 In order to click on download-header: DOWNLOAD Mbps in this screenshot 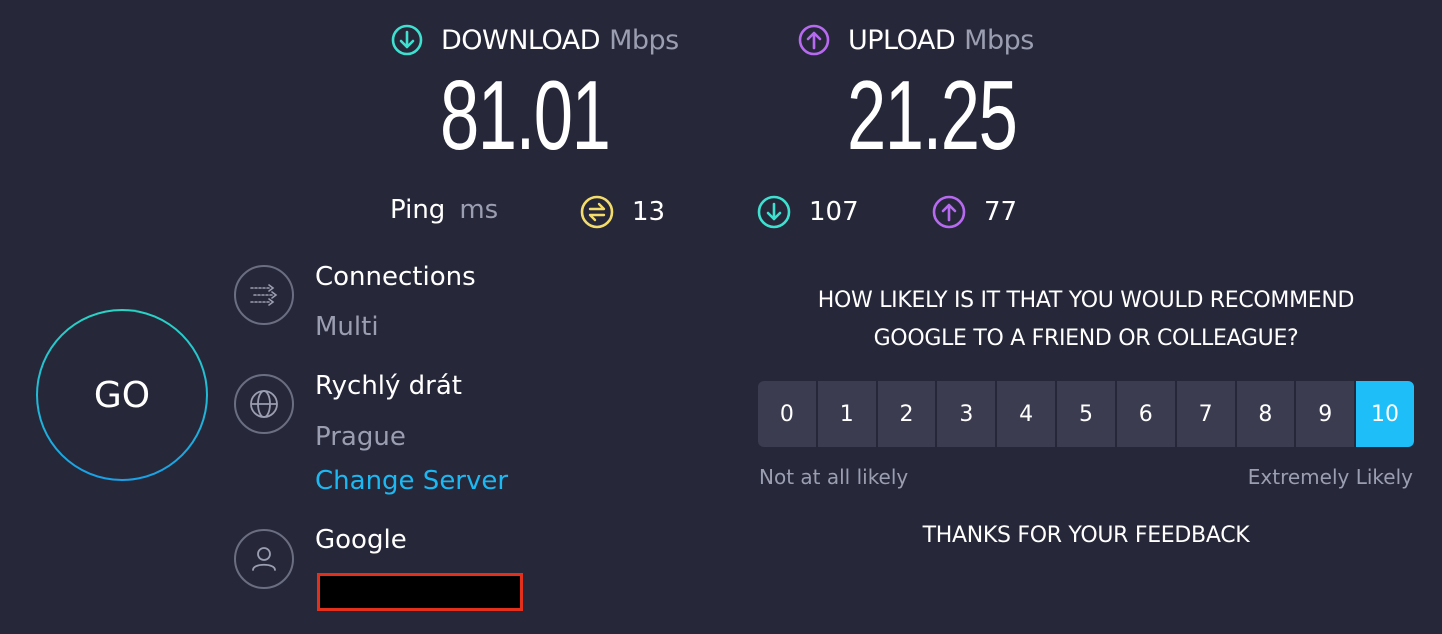, I will do `click(535, 40)`.